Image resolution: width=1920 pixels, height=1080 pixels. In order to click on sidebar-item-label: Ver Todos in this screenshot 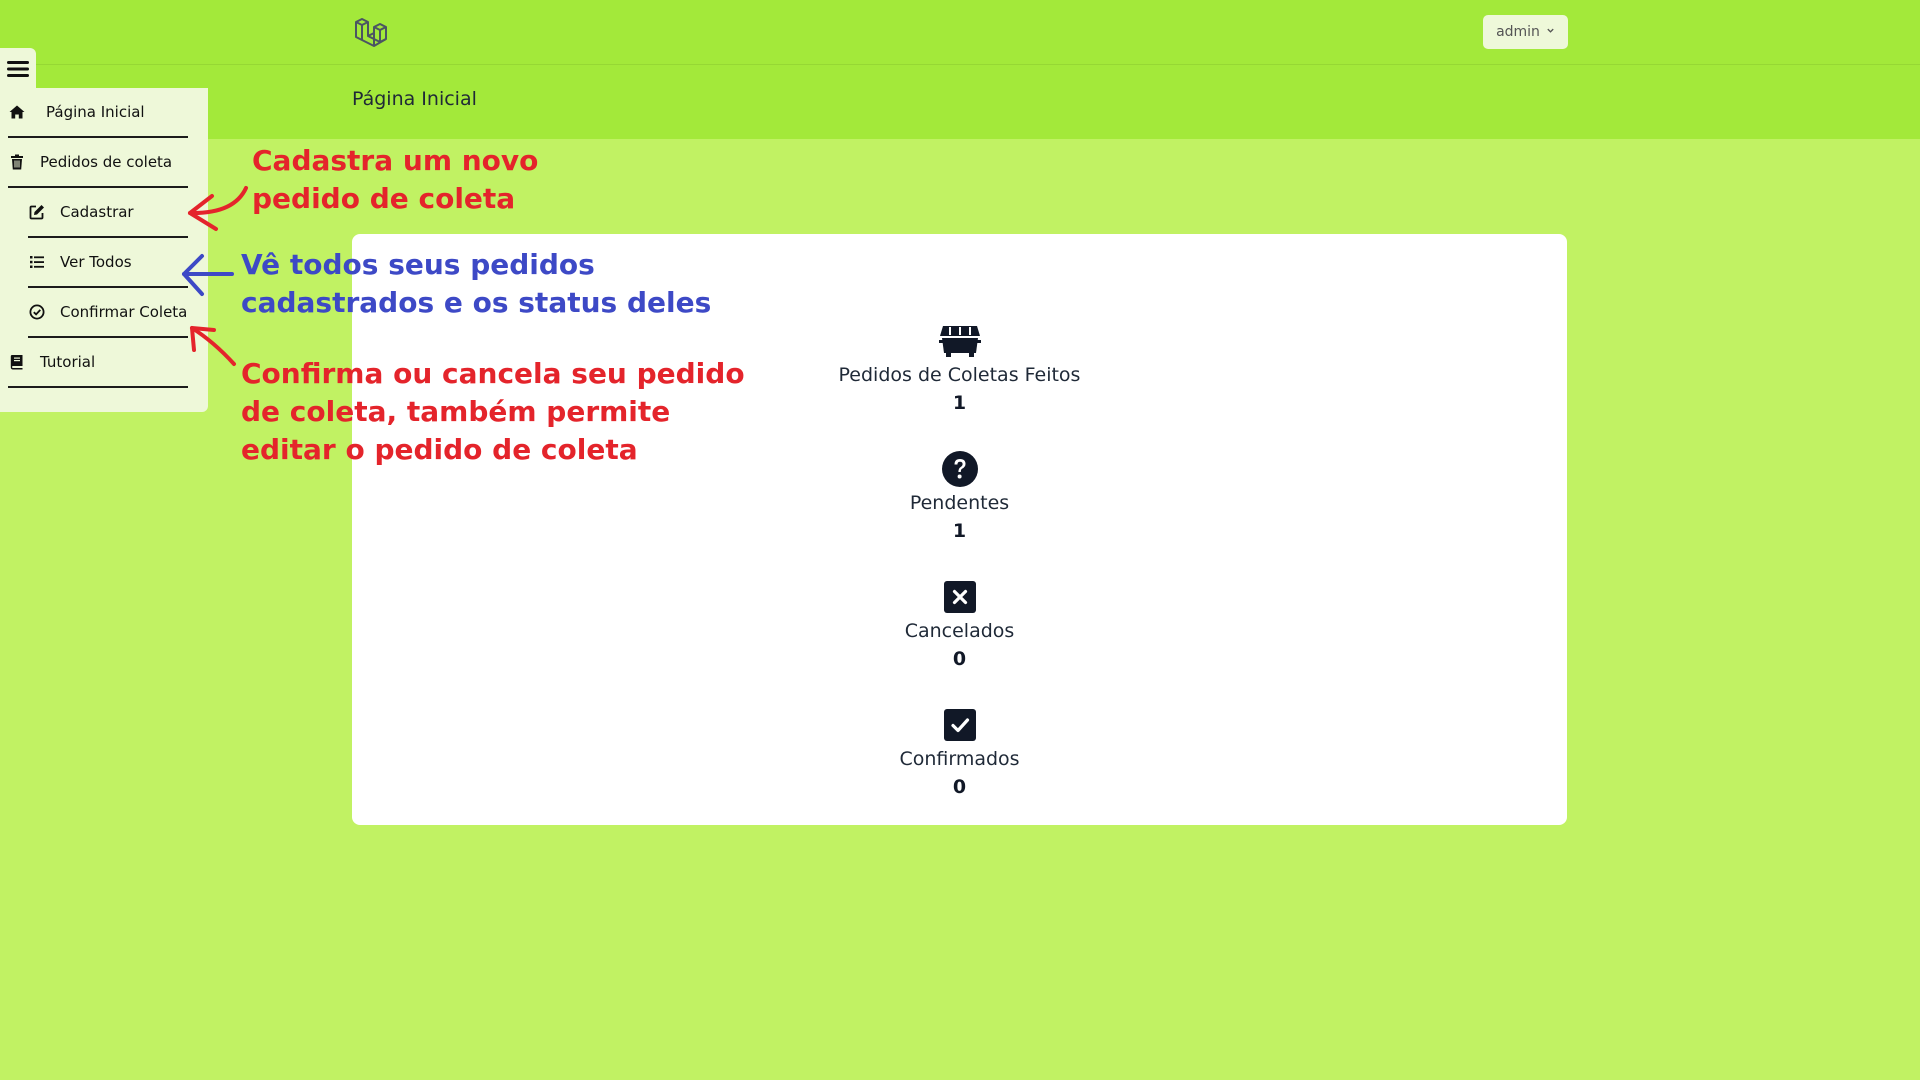, I will do `click(96, 262)`.